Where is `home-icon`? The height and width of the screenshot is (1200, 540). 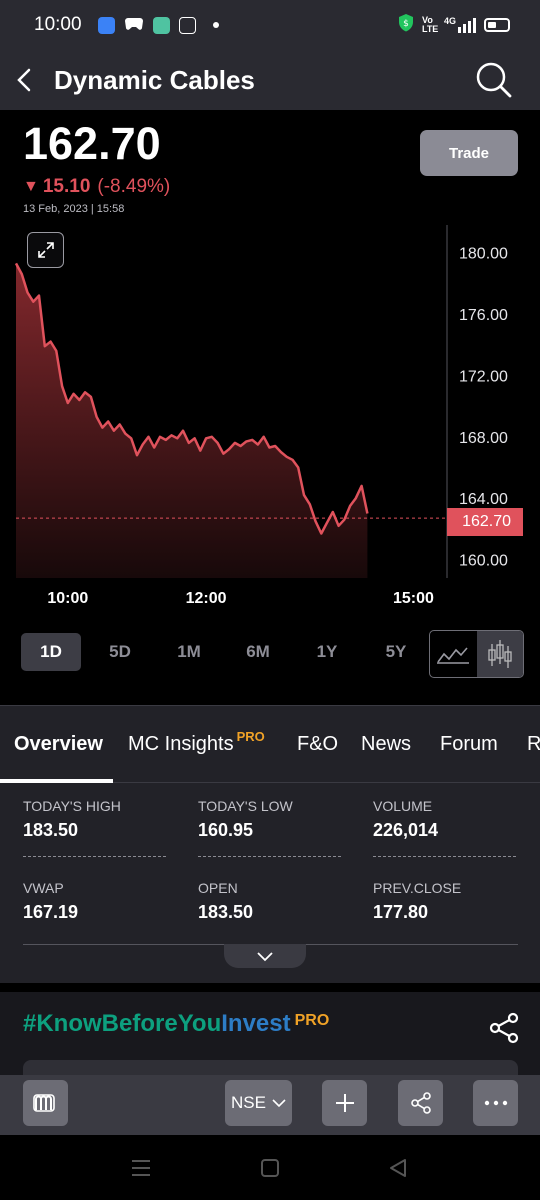
home-icon is located at coordinates (270, 1168).